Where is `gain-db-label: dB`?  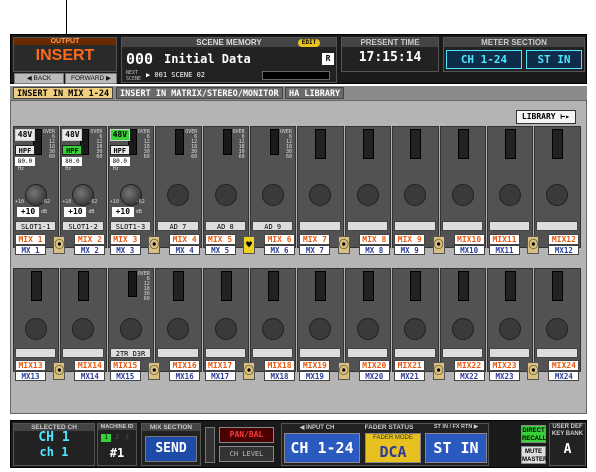 gain-db-label: dB is located at coordinates (138, 212).